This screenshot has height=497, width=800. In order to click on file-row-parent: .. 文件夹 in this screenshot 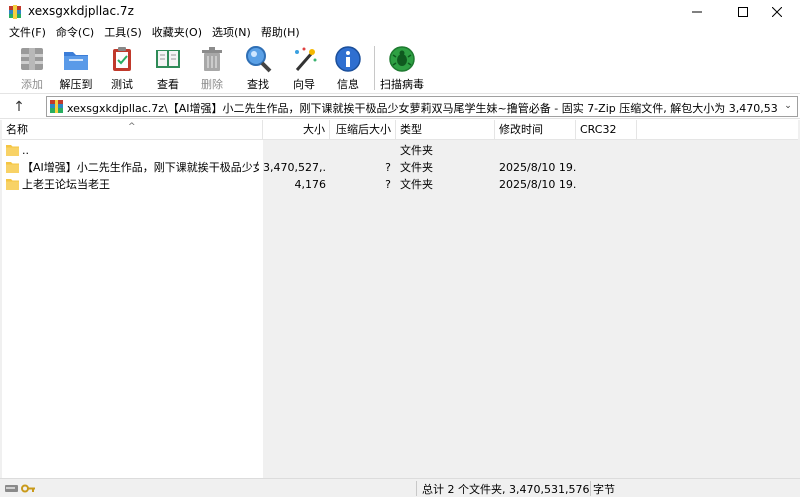, I will do `click(400, 150)`.